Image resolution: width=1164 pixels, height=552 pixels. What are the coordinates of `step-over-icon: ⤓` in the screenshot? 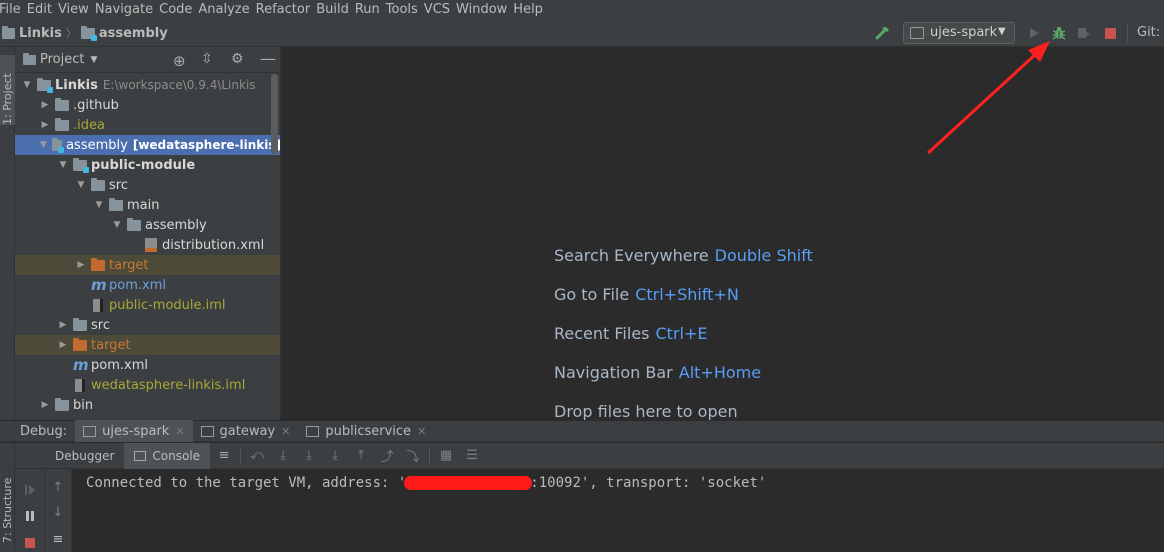 It's located at (283, 456).